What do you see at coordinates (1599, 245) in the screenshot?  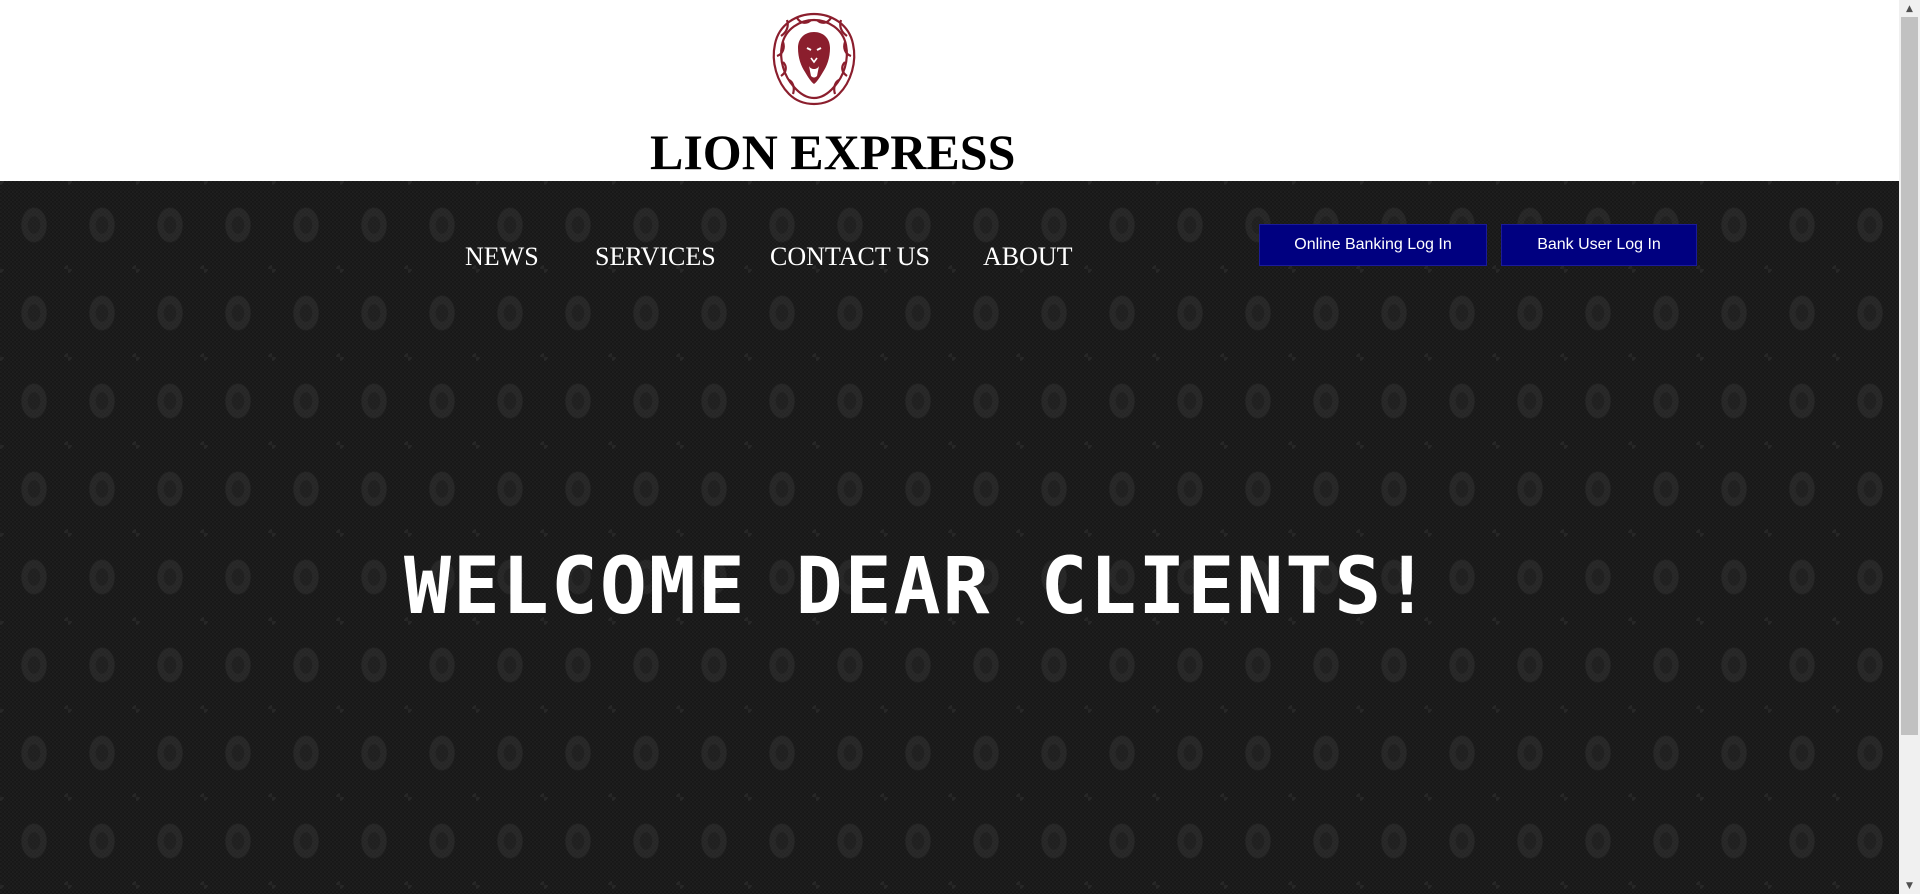 I see `bank-user-login-button: Bank User Log In` at bounding box center [1599, 245].